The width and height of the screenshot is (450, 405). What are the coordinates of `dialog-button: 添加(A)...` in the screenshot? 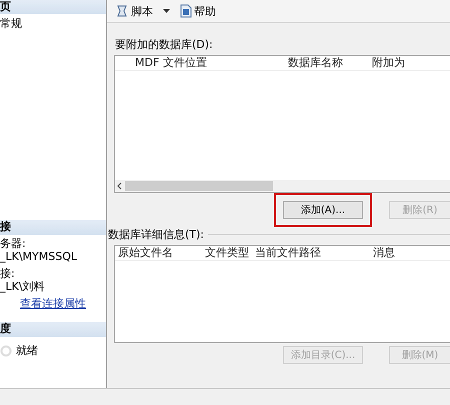 It's located at (323, 210).